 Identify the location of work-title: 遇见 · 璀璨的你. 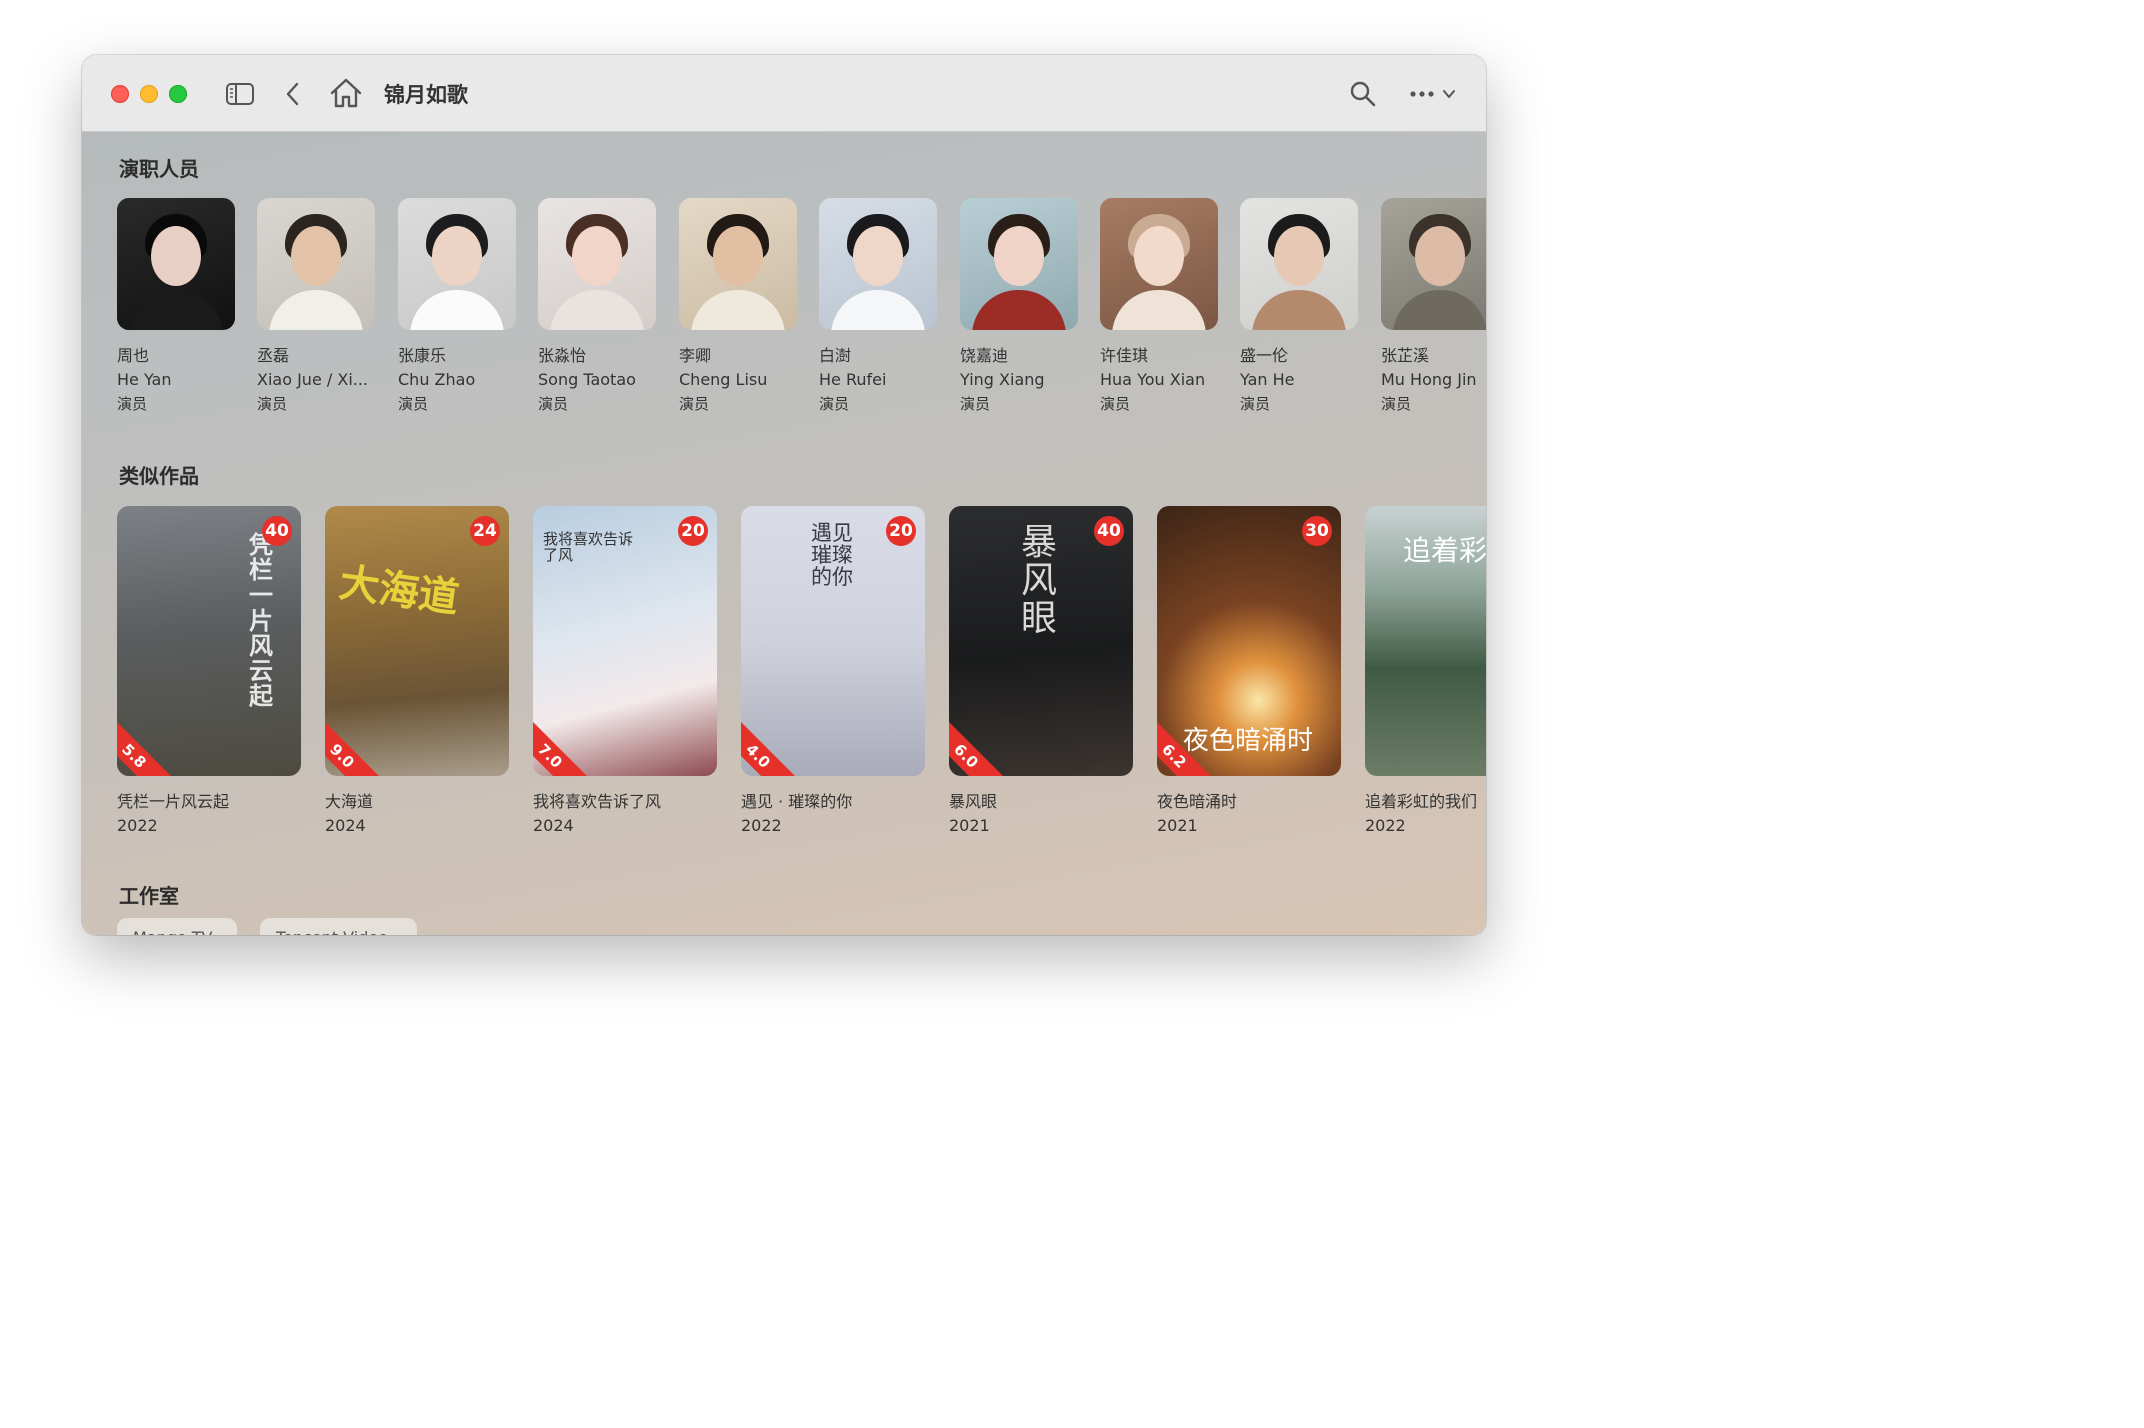
(797, 801).